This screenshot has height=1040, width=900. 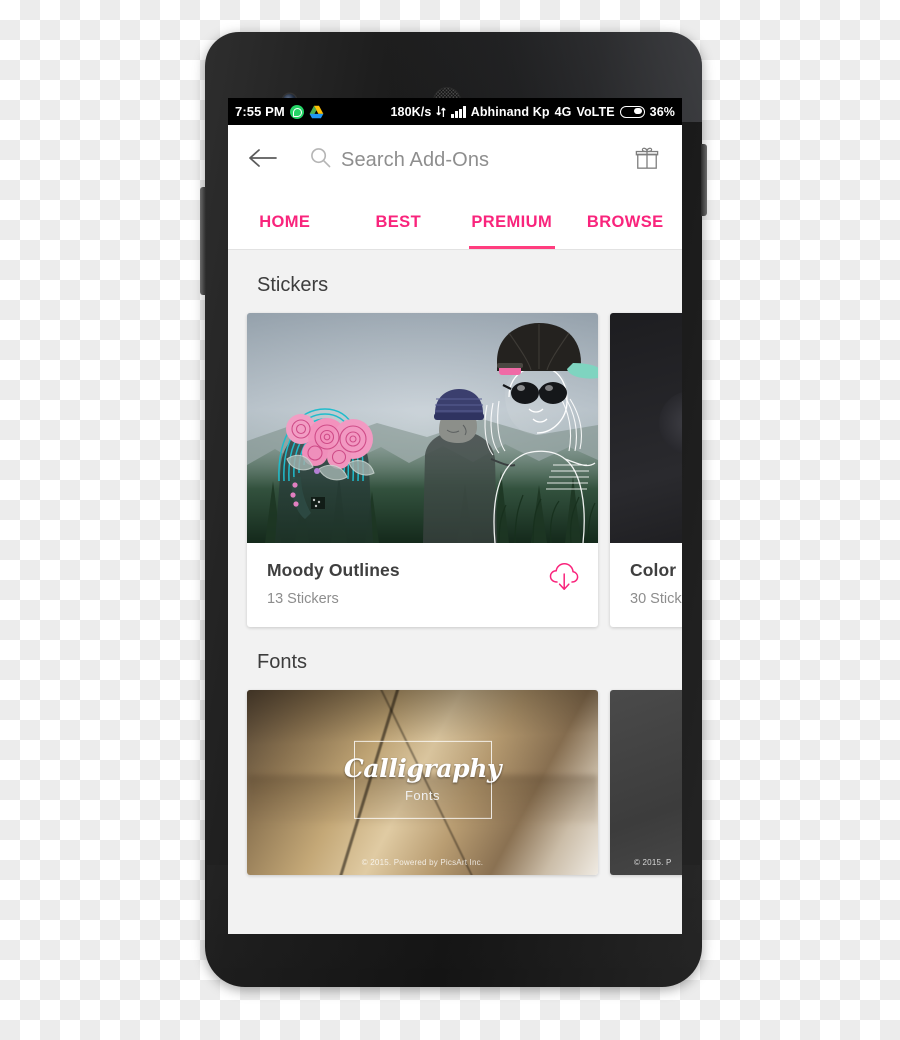 I want to click on cloud-download-icon, so click(x=564, y=579).